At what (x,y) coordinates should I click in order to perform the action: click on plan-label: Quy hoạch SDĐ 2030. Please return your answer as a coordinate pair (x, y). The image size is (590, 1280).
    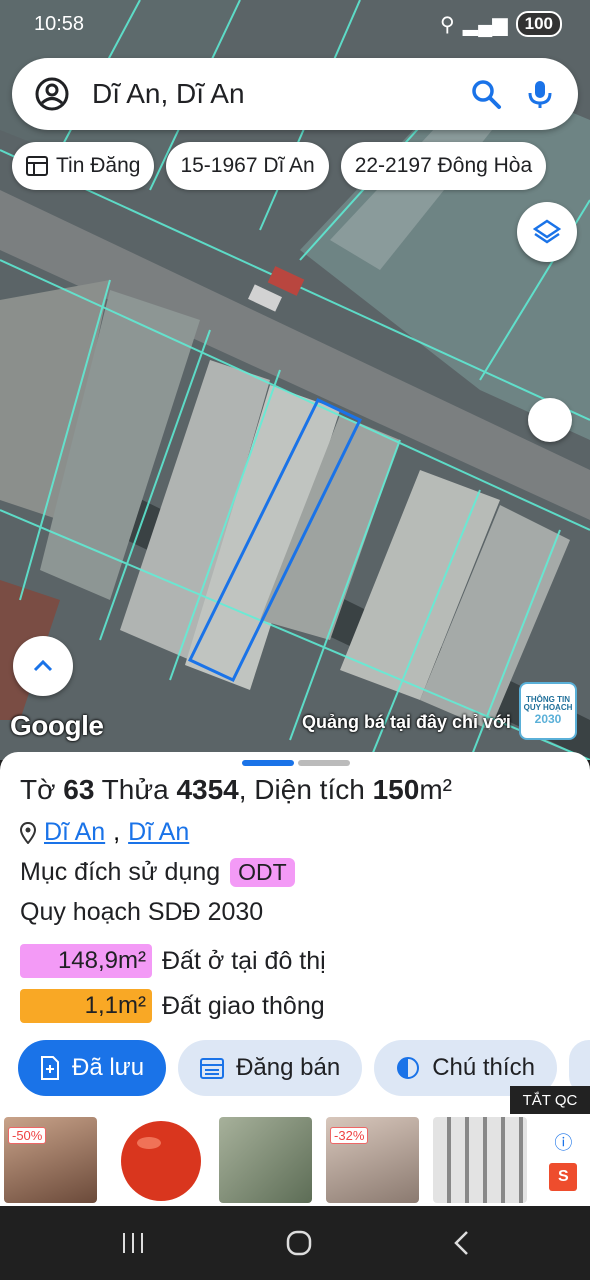
    Looking at the image, I should click on (142, 912).